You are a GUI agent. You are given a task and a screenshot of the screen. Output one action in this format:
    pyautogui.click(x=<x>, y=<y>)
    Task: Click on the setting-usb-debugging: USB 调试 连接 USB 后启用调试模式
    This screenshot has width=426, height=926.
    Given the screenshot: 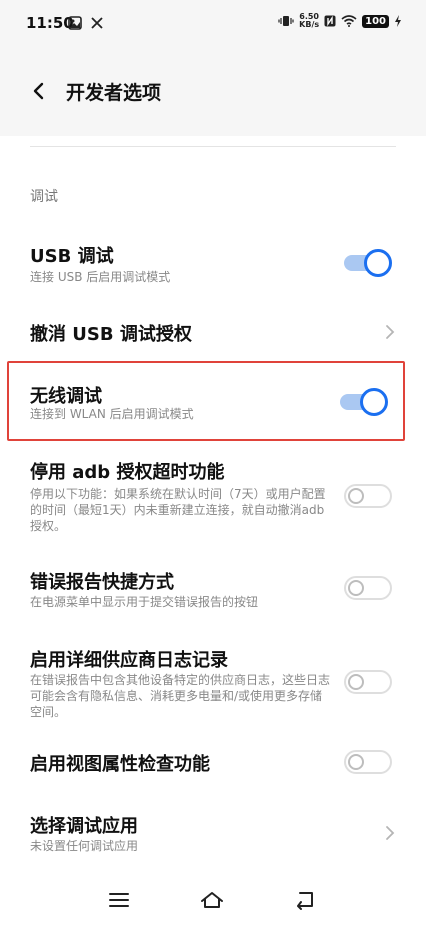 What is the action you would take?
    pyautogui.click(x=213, y=264)
    